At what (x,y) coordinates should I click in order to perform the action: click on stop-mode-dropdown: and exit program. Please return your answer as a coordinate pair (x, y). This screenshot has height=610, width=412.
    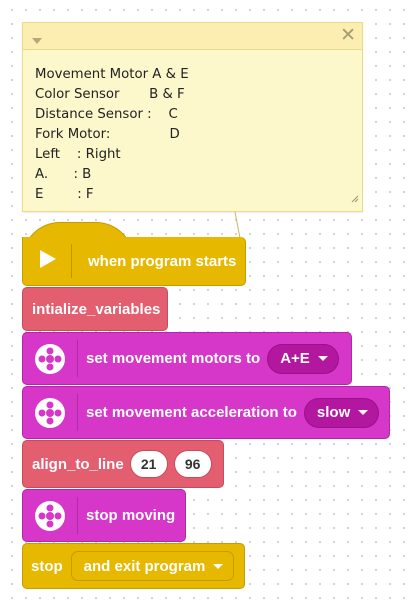
    Looking at the image, I should click on (152, 566).